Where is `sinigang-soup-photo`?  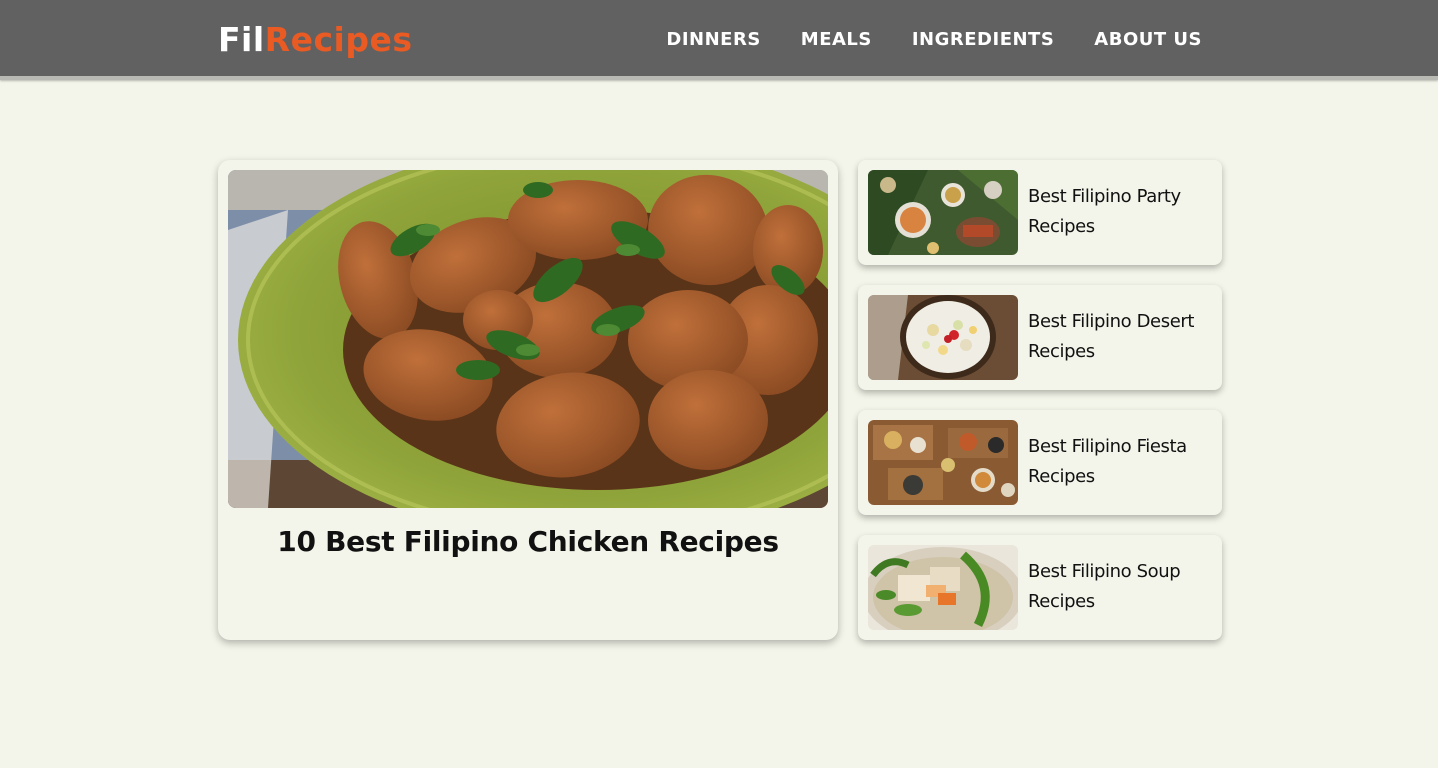 sinigang-soup-photo is located at coordinates (943, 587).